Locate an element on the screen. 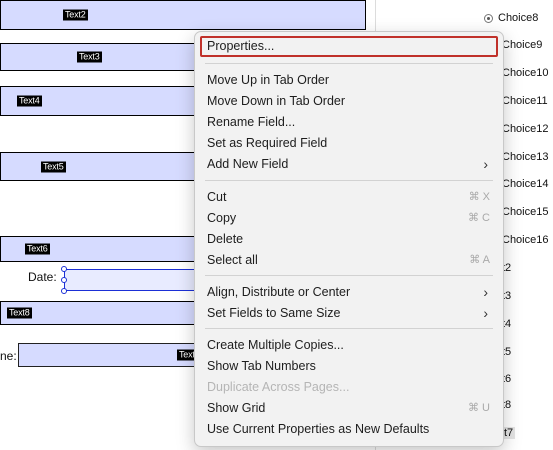 This screenshot has width=553, height=450. text-field-text2: Text2 is located at coordinates (183, 15).